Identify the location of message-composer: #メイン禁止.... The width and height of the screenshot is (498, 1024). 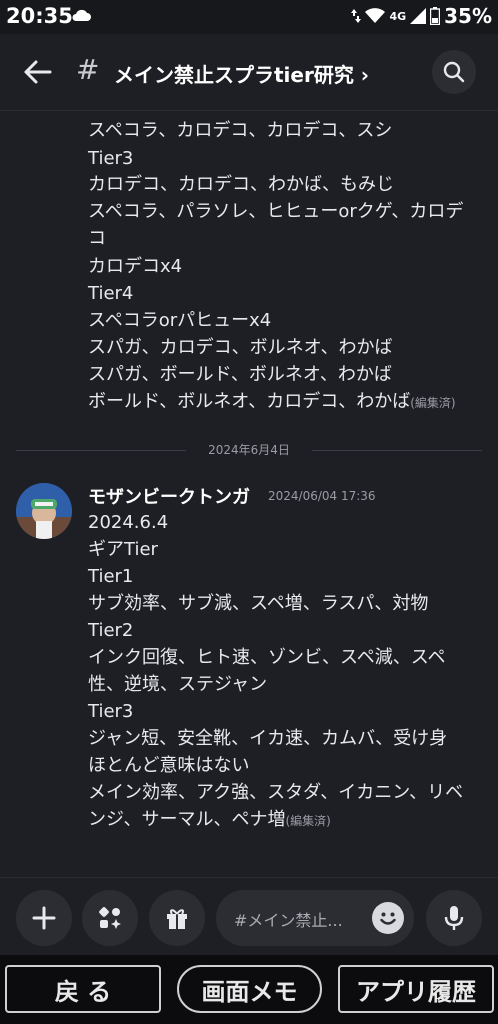
(249, 916).